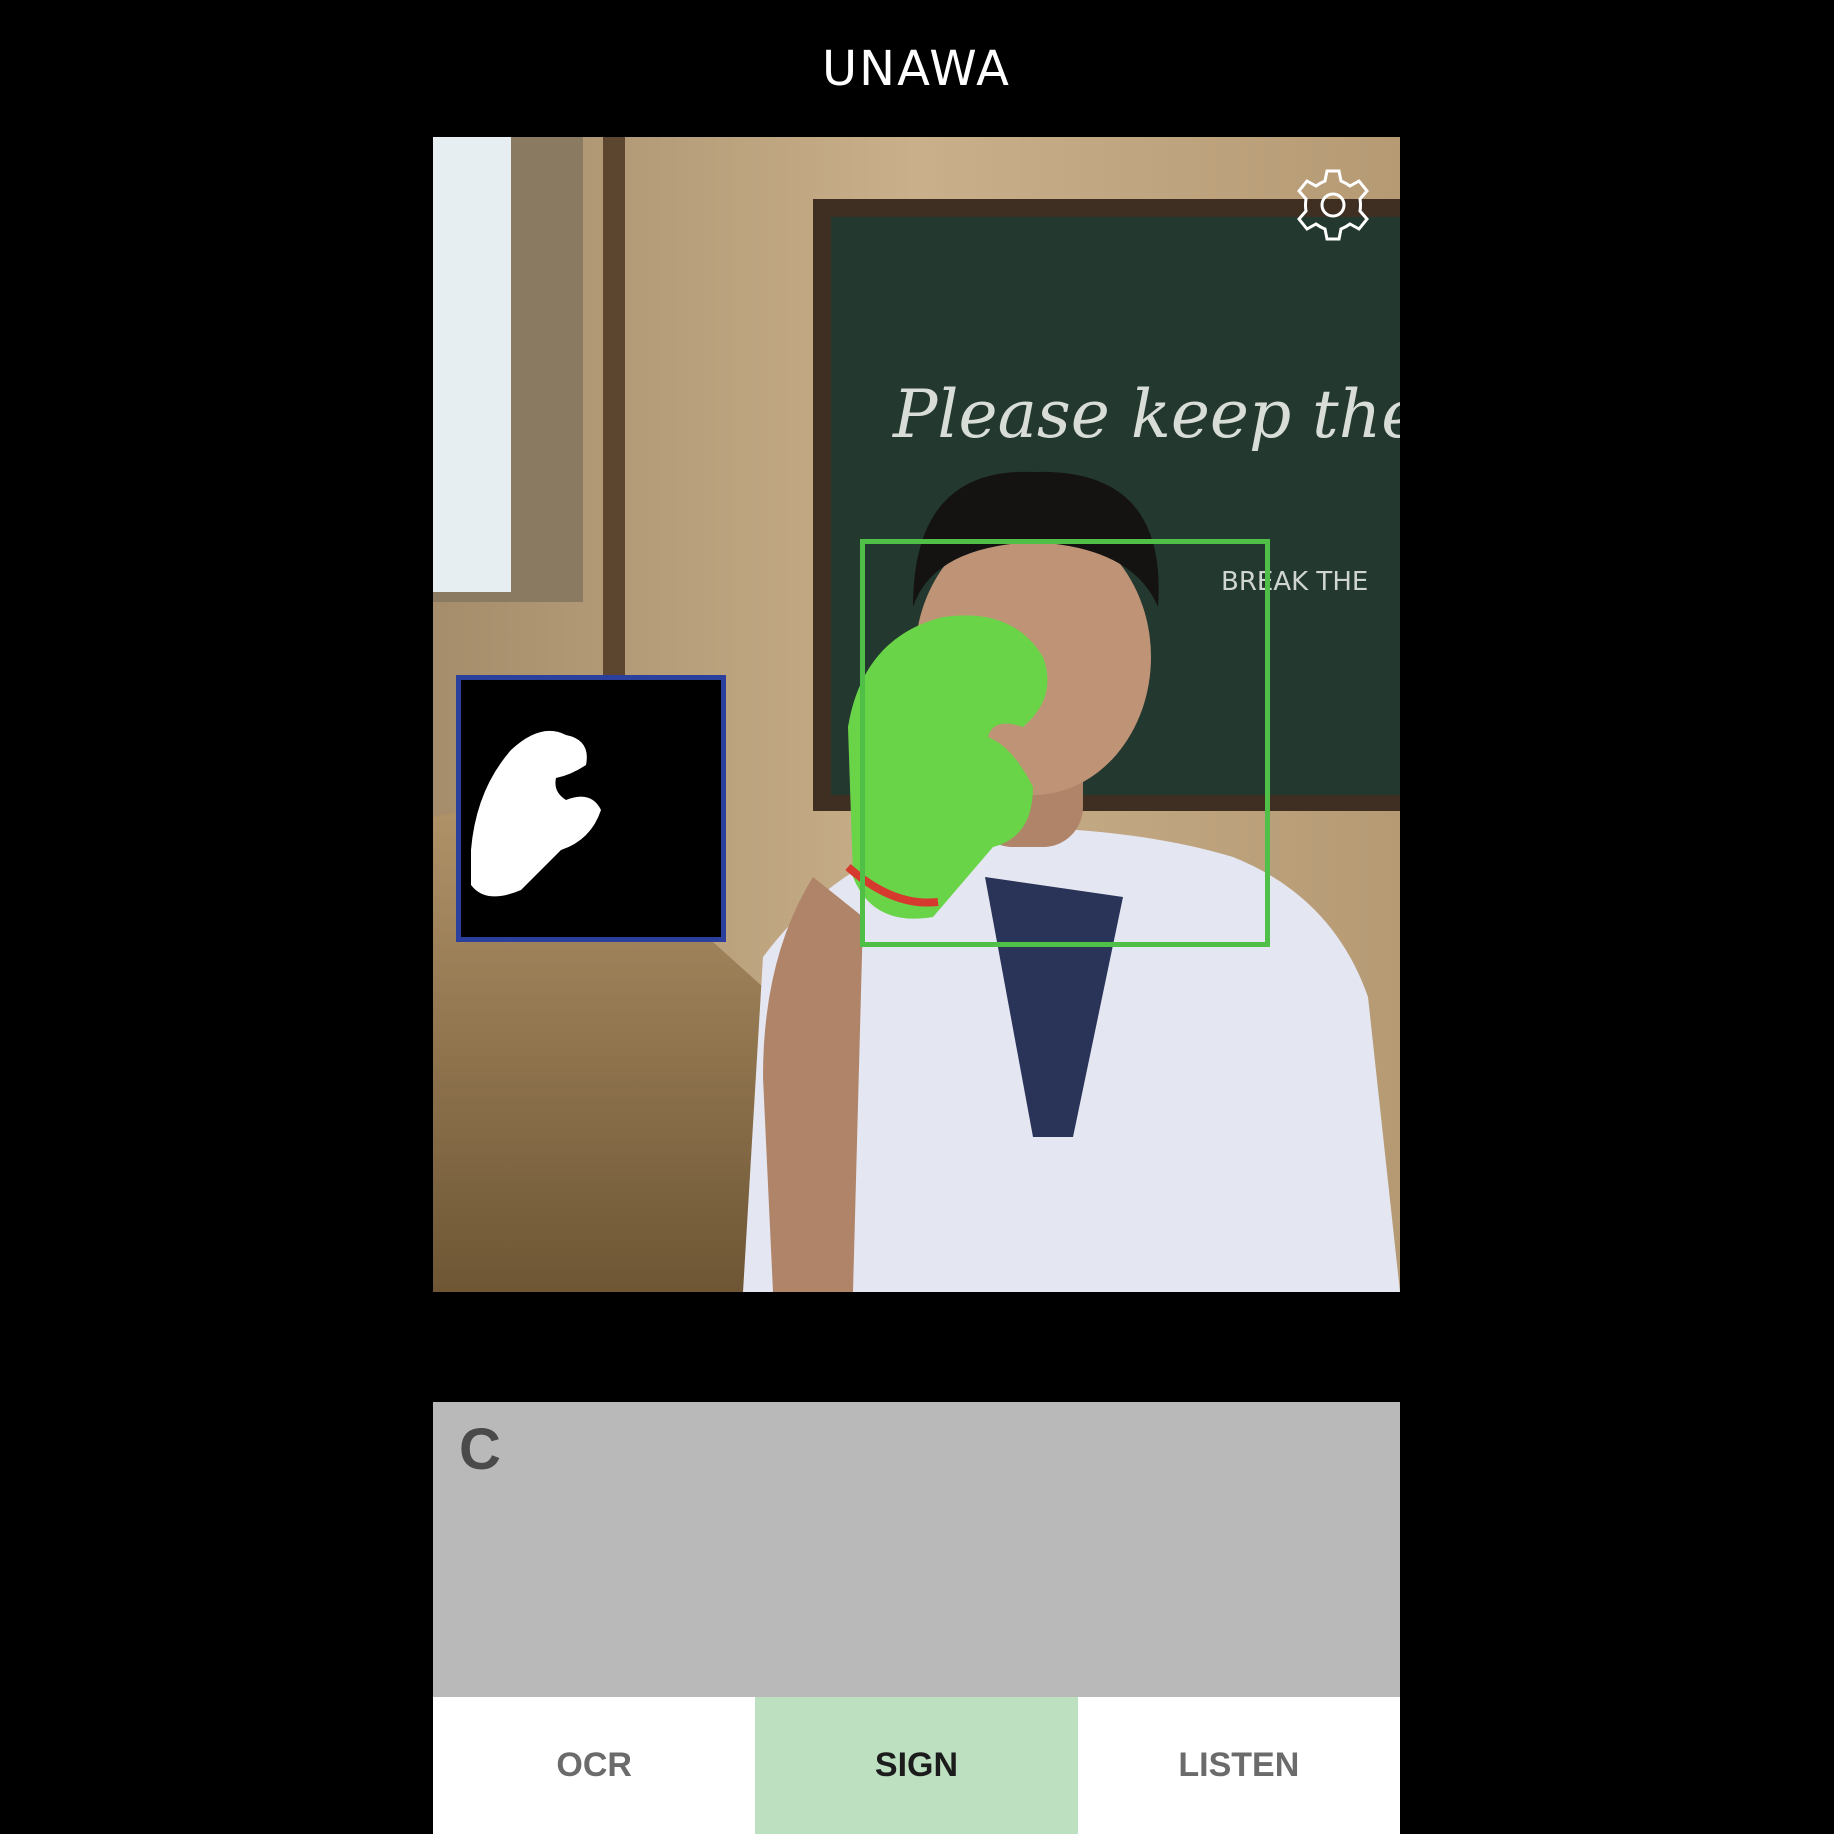 Image resolution: width=1834 pixels, height=1834 pixels. Describe the element at coordinates (536, 813) in the screenshot. I see `hand-mask-image` at that location.